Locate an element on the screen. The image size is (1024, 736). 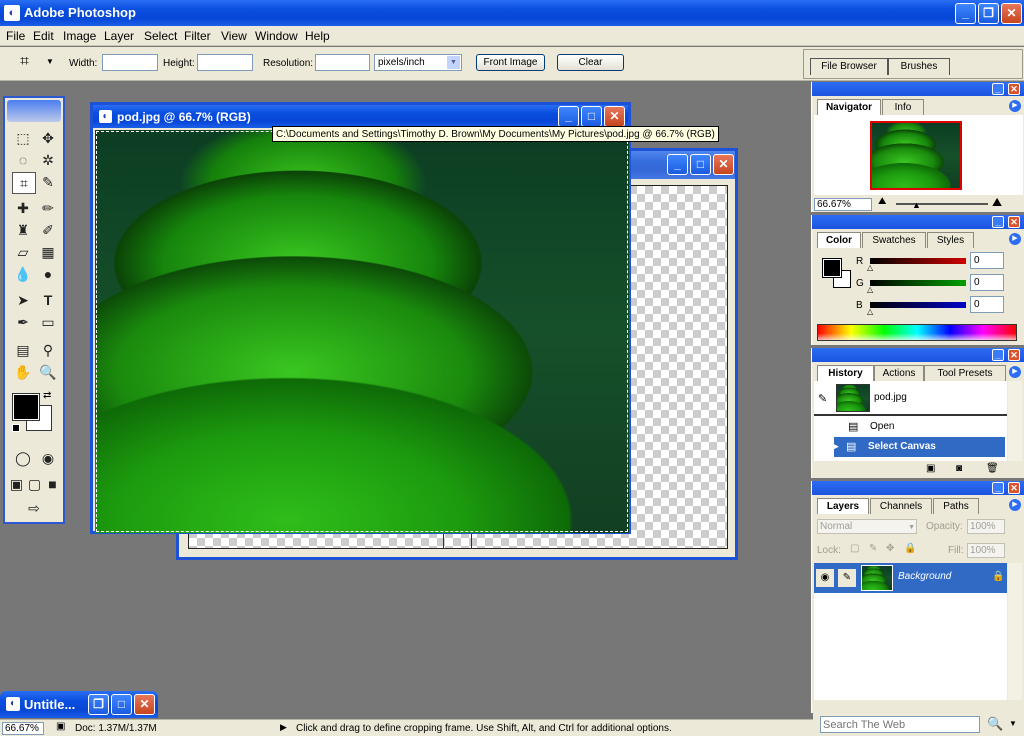
minimized-maximize-button: □ is located at coordinates (121, 704).